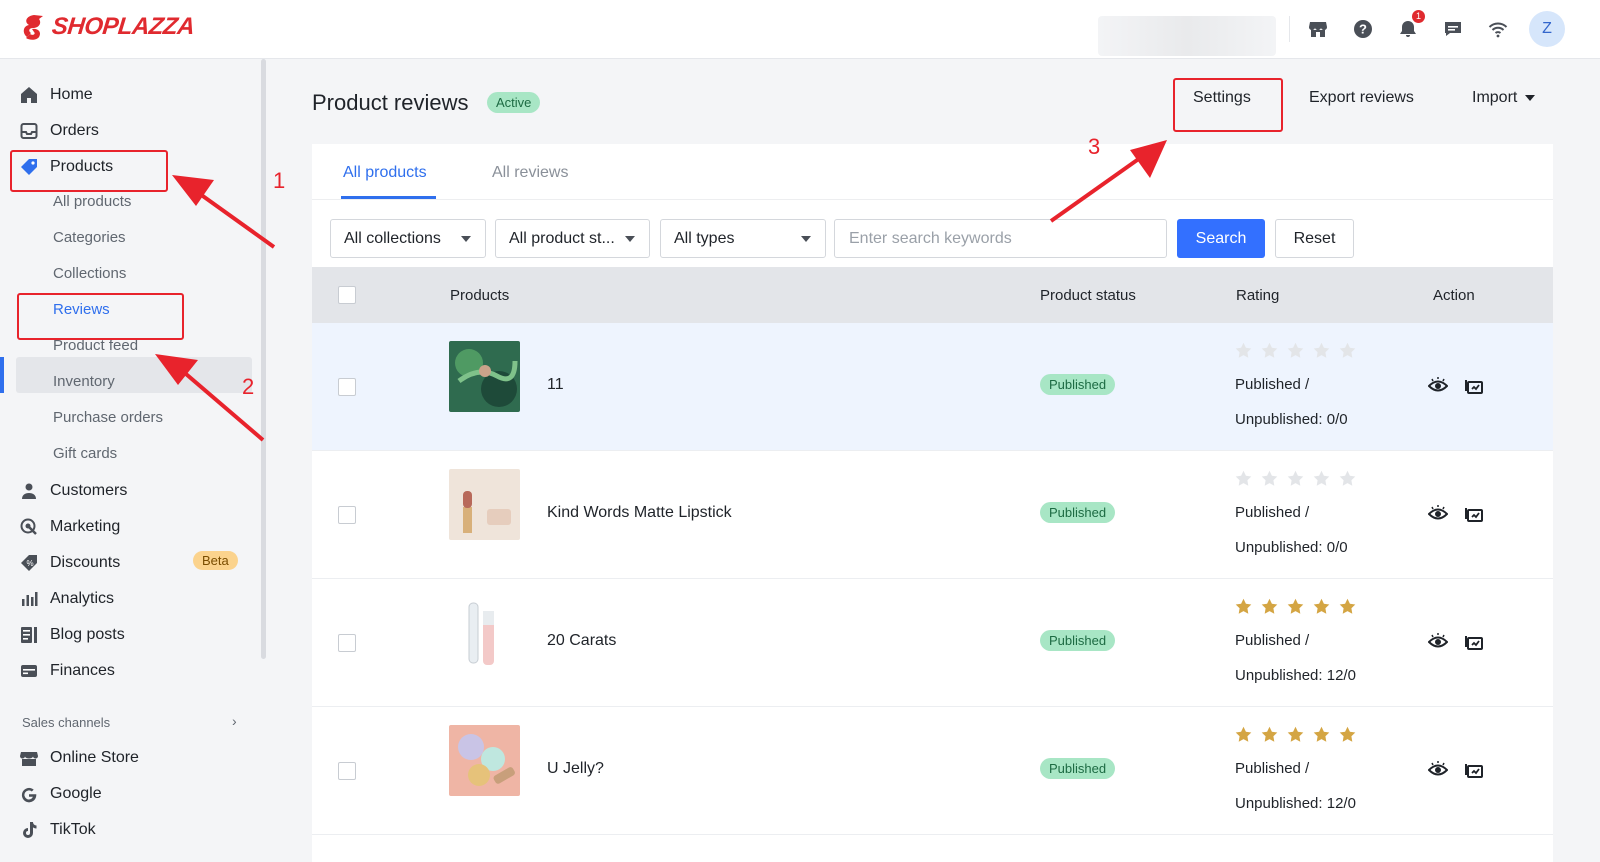  Describe the element at coordinates (1314, 238) in the screenshot. I see `reset-button: Reset` at that location.